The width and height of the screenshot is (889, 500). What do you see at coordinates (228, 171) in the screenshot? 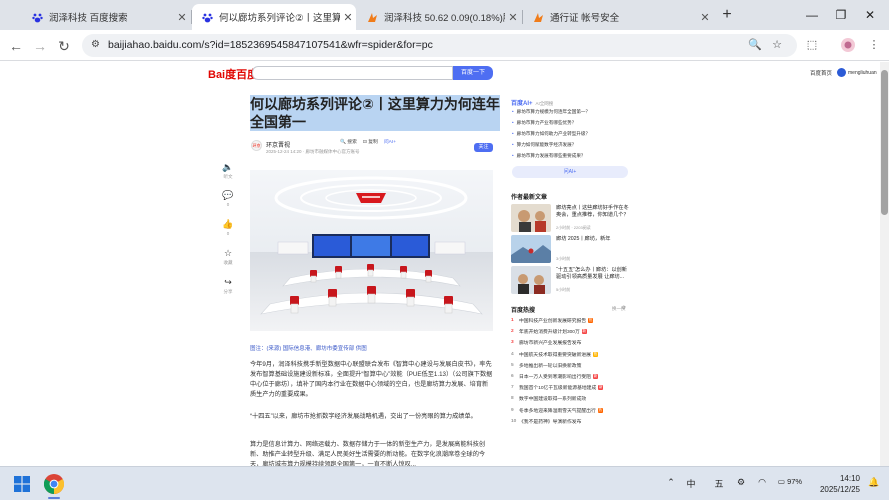
I see `listen-button: 🔈 听文` at bounding box center [228, 171].